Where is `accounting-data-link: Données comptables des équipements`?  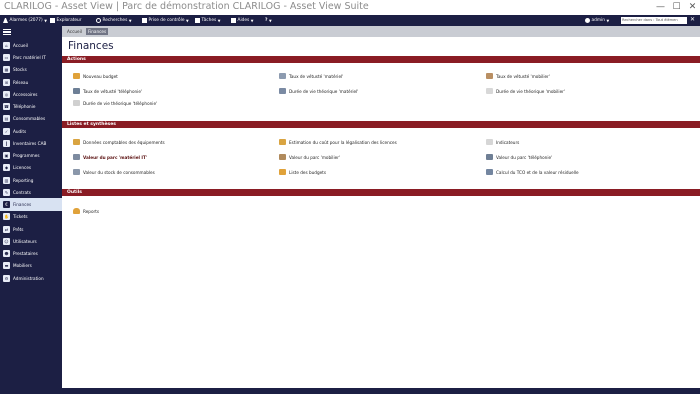
accounting-data-link: Données comptables des équipements is located at coordinates (119, 142).